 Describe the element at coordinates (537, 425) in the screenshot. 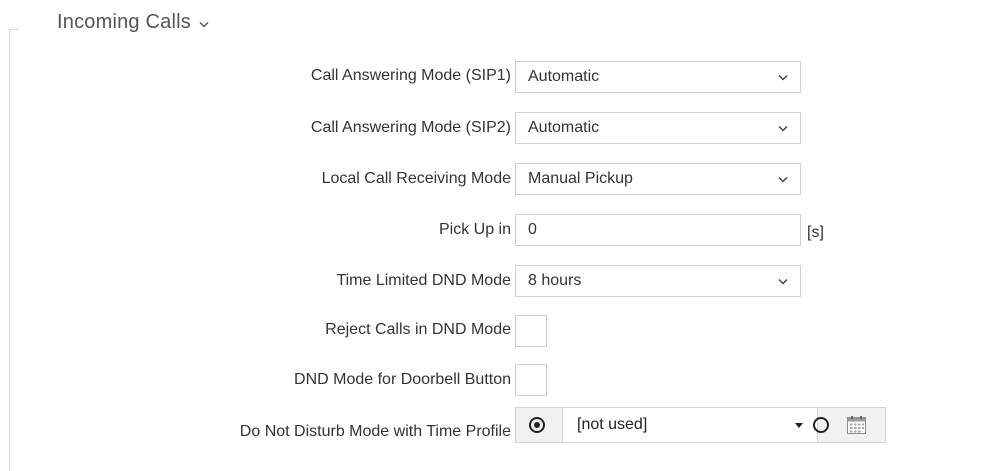

I see `time-profile-radio` at that location.